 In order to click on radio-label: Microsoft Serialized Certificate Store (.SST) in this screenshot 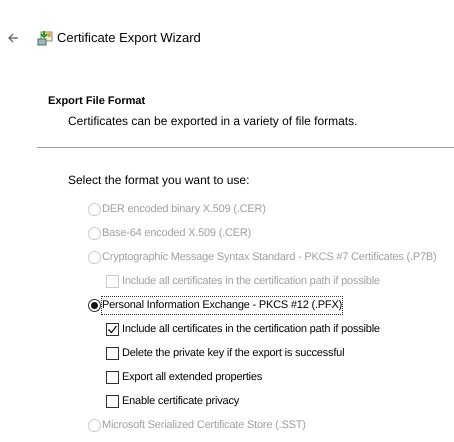, I will do `click(204, 426)`.